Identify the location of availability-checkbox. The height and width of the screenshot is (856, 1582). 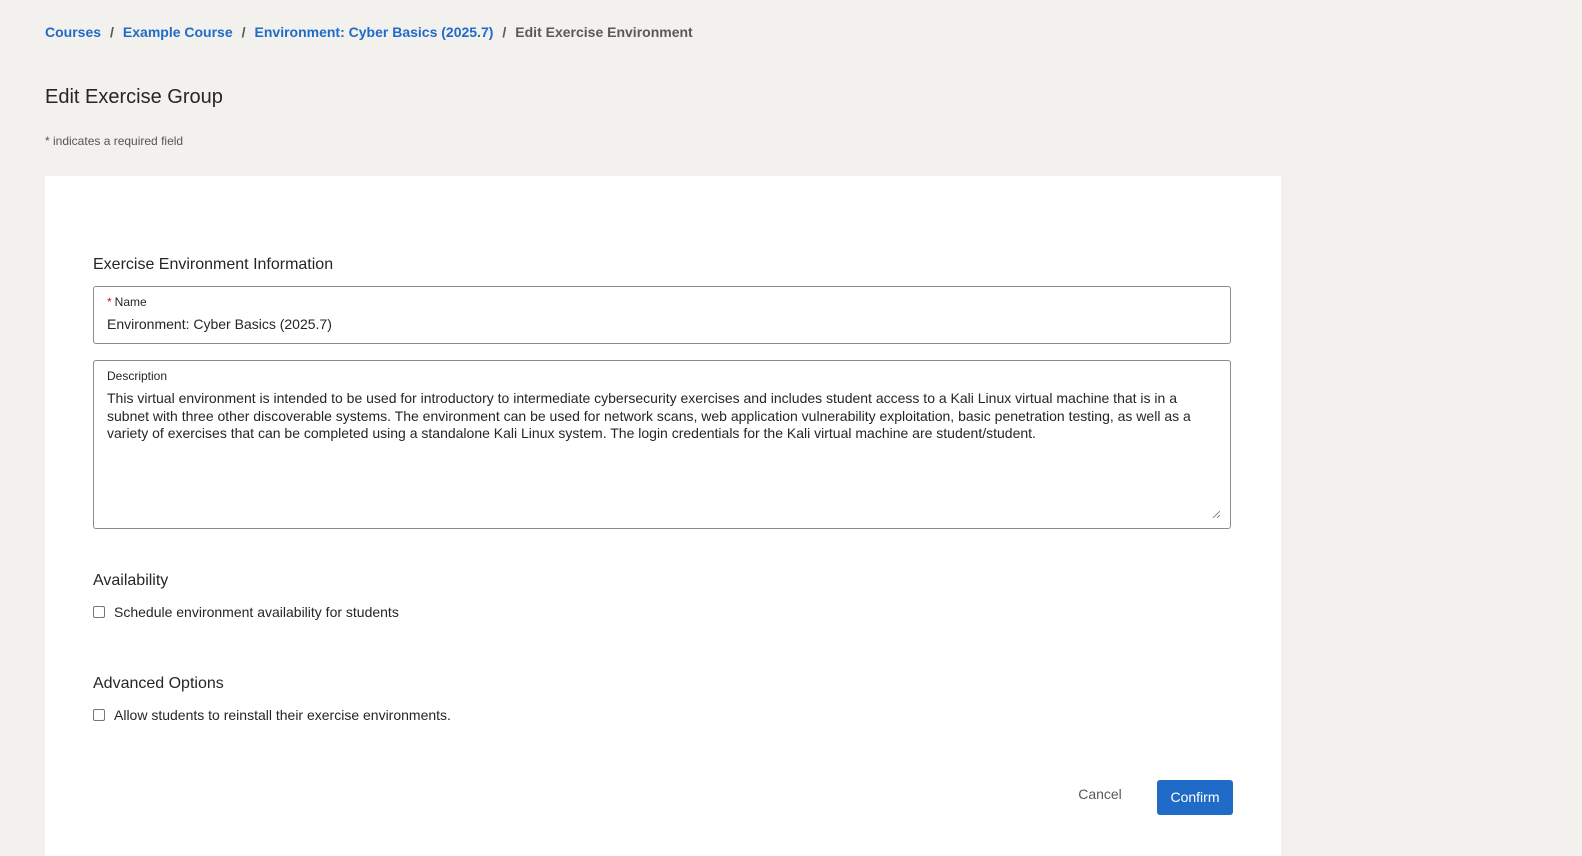
(99, 612).